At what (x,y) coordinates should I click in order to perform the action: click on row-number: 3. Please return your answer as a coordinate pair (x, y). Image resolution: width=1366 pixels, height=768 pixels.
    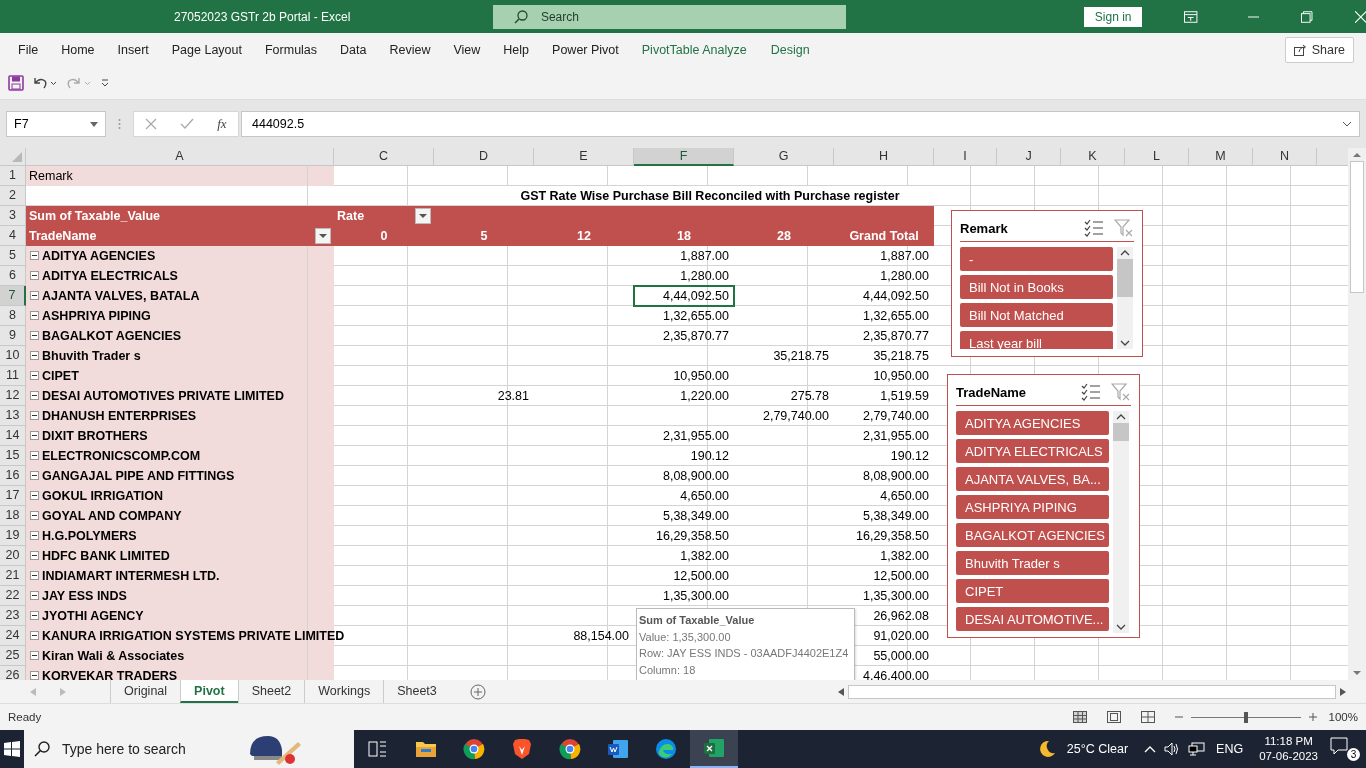
    Looking at the image, I should click on (13, 216).